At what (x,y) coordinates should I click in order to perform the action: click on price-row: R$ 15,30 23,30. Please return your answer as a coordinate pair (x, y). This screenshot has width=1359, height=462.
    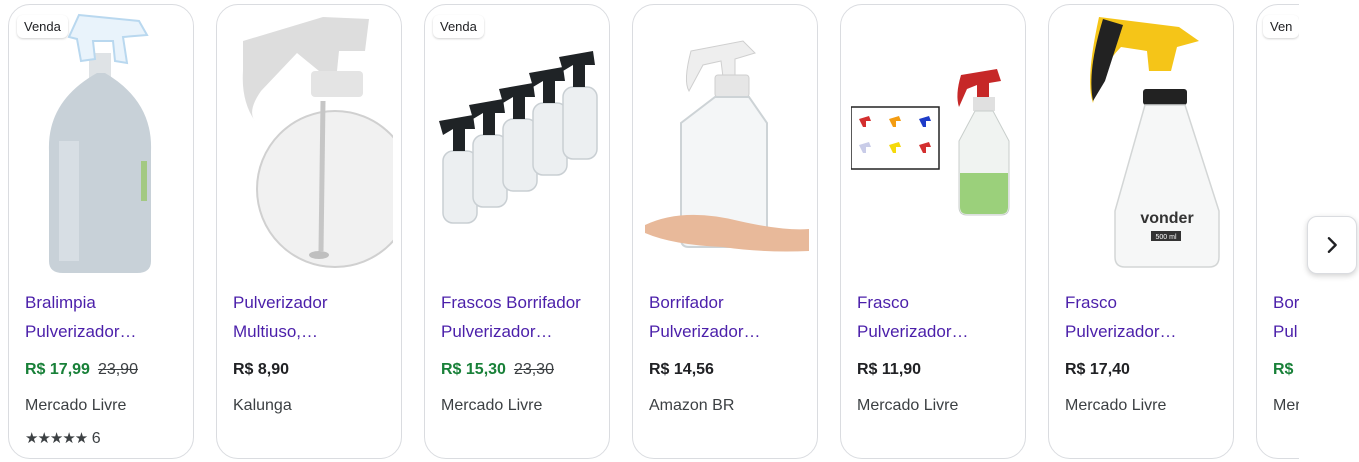
    Looking at the image, I should click on (497, 370).